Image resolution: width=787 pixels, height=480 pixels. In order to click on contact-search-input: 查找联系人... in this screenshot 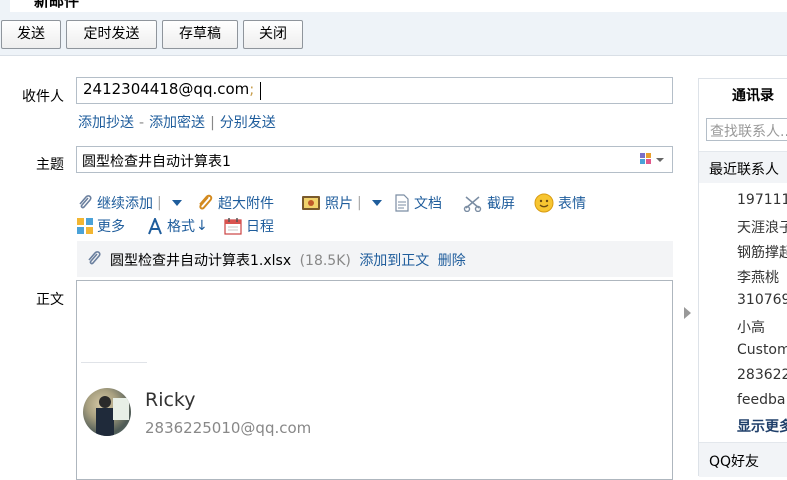, I will do `click(746, 129)`.